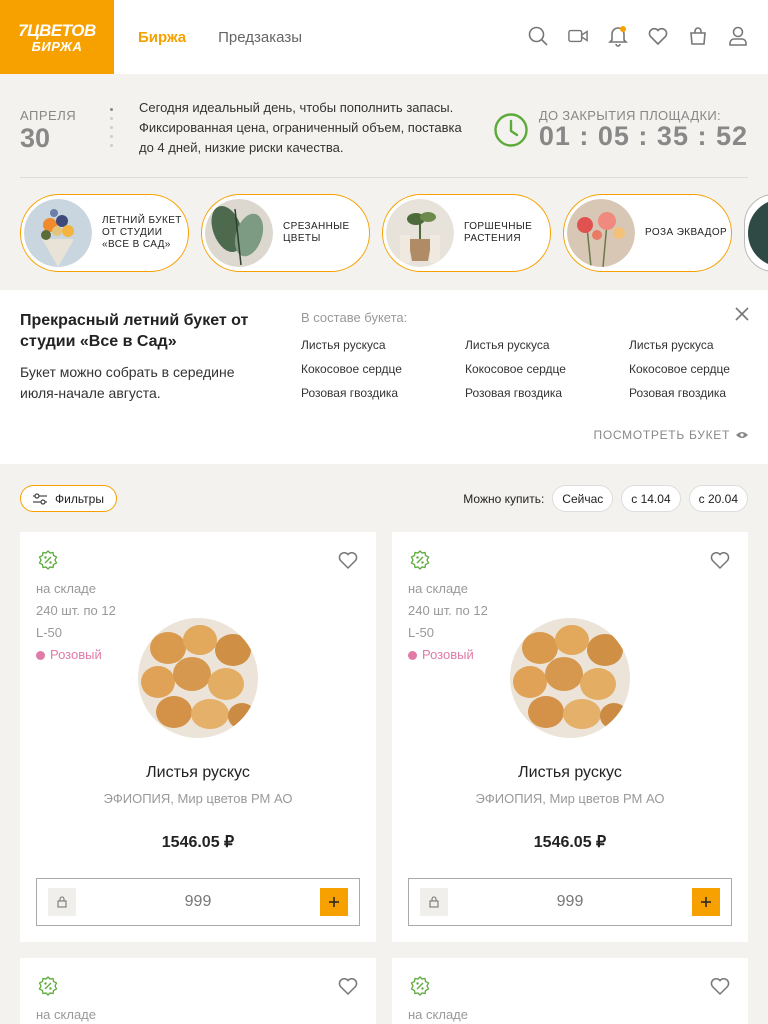 The height and width of the screenshot is (1024, 768). I want to click on filters-button: Фильтры, so click(68, 498).